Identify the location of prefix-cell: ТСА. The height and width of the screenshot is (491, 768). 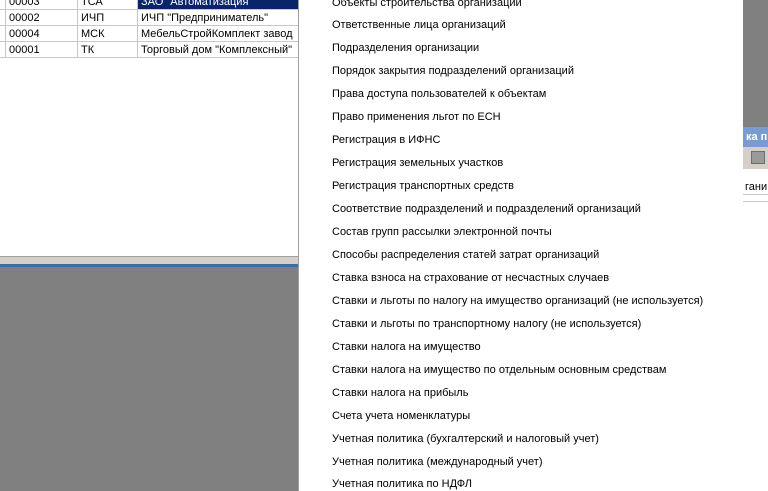
(108, 5).